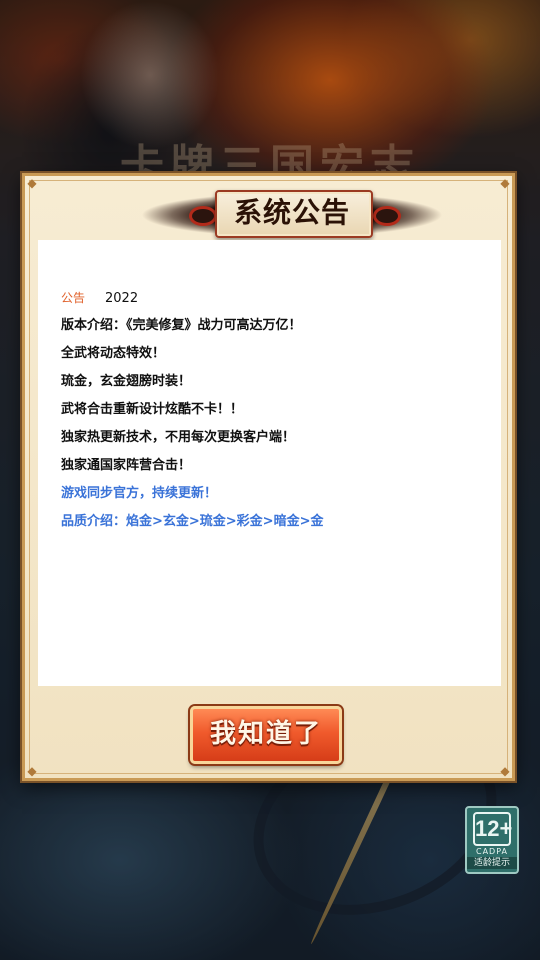 The width and height of the screenshot is (540, 960). Describe the element at coordinates (281, 298) in the screenshot. I see `notice-header: 公告 2022` at that location.